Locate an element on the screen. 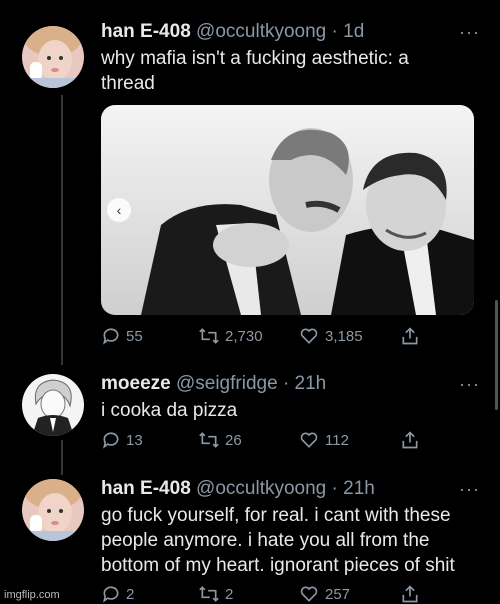 This screenshot has height=604, width=500. reply-button: 13 is located at coordinates (149, 440).